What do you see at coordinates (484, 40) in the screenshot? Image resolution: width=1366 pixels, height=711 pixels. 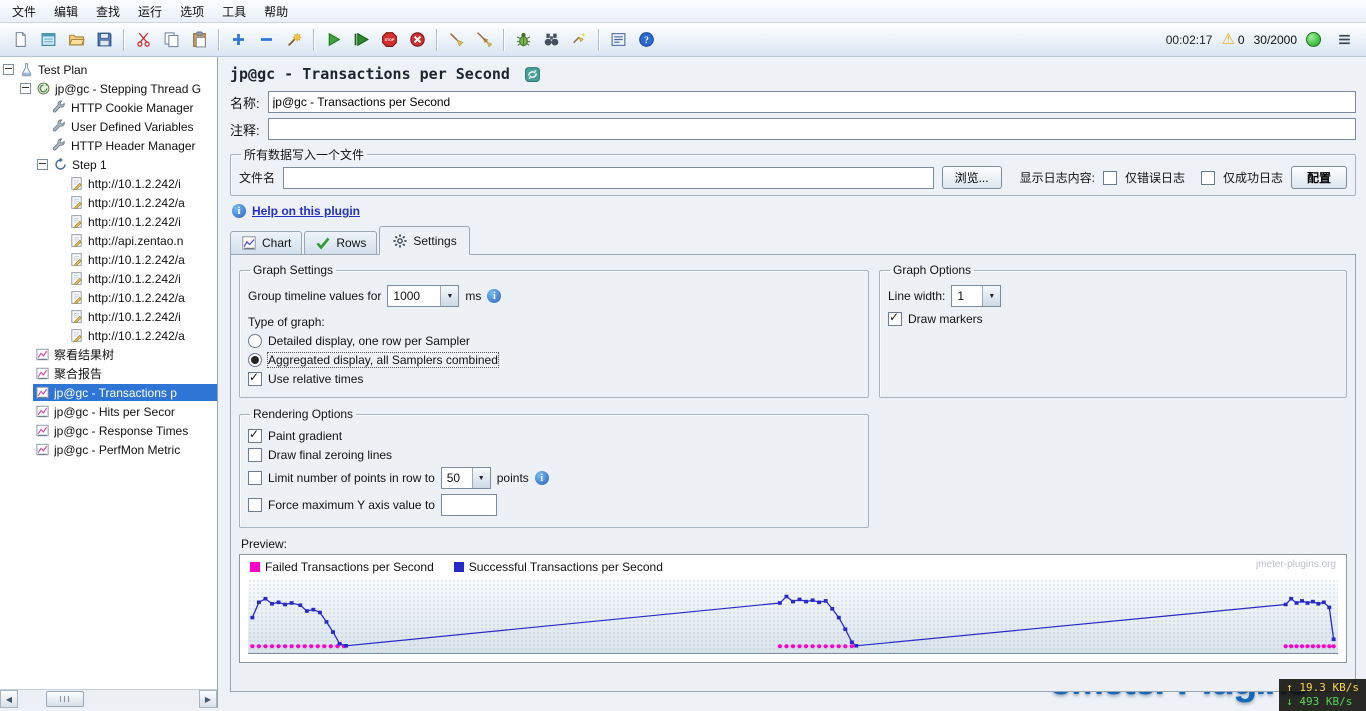 I see `clear-all-button` at bounding box center [484, 40].